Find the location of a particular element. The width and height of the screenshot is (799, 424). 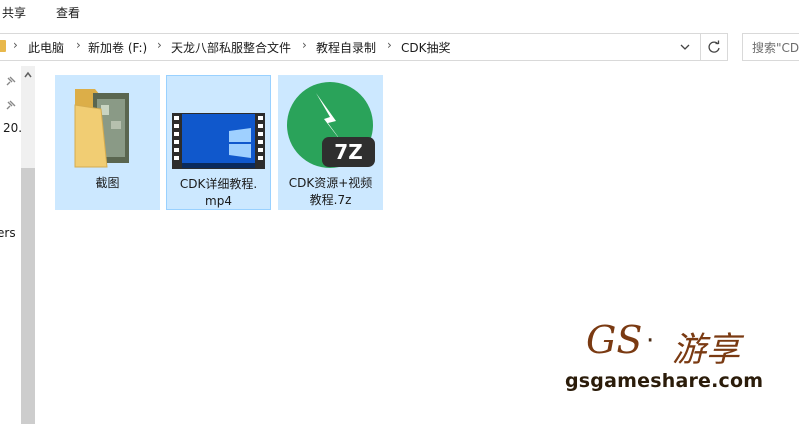

watermark-cn: 游享 is located at coordinates (706, 350).